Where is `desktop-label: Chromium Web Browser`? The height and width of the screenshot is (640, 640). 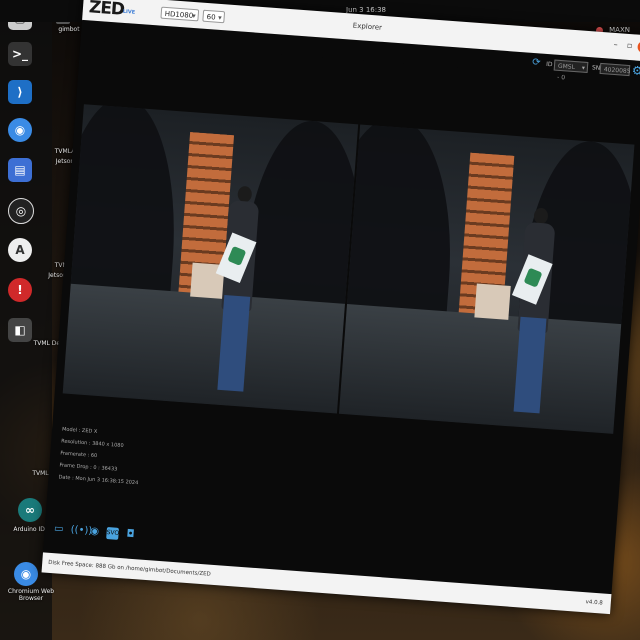 desktop-label: Chromium Web Browser is located at coordinates (31, 595).